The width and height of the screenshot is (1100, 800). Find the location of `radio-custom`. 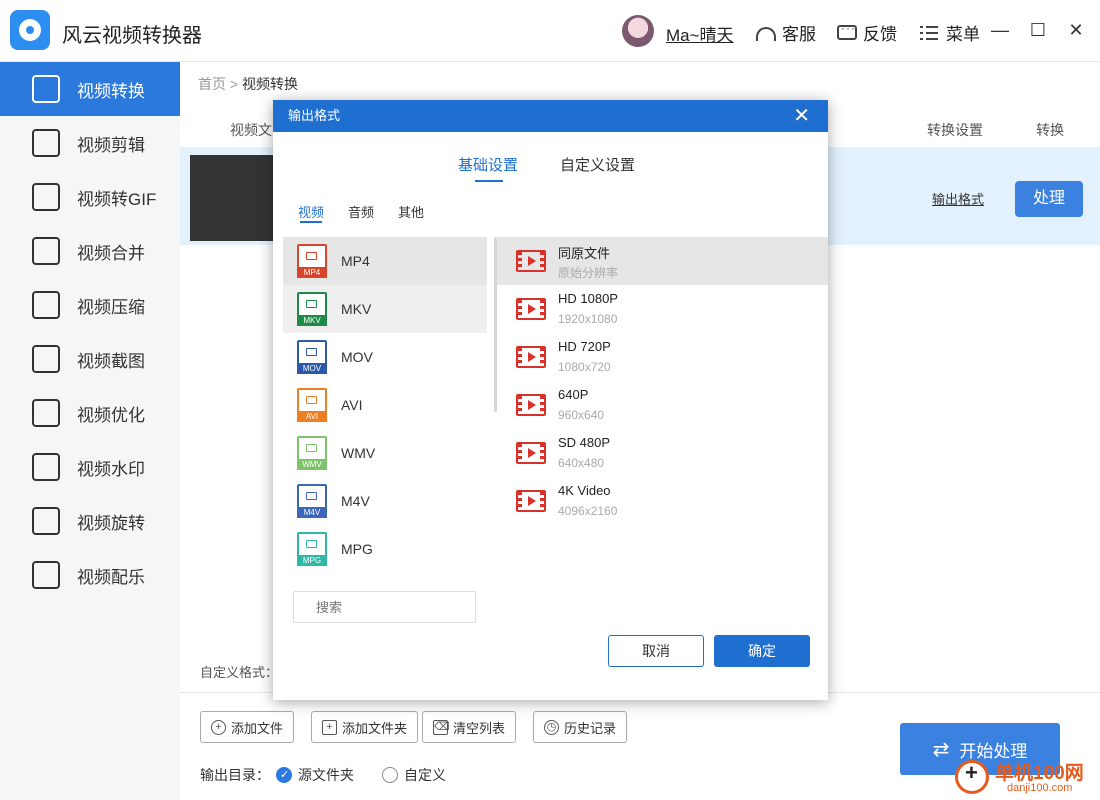

radio-custom is located at coordinates (390, 775).